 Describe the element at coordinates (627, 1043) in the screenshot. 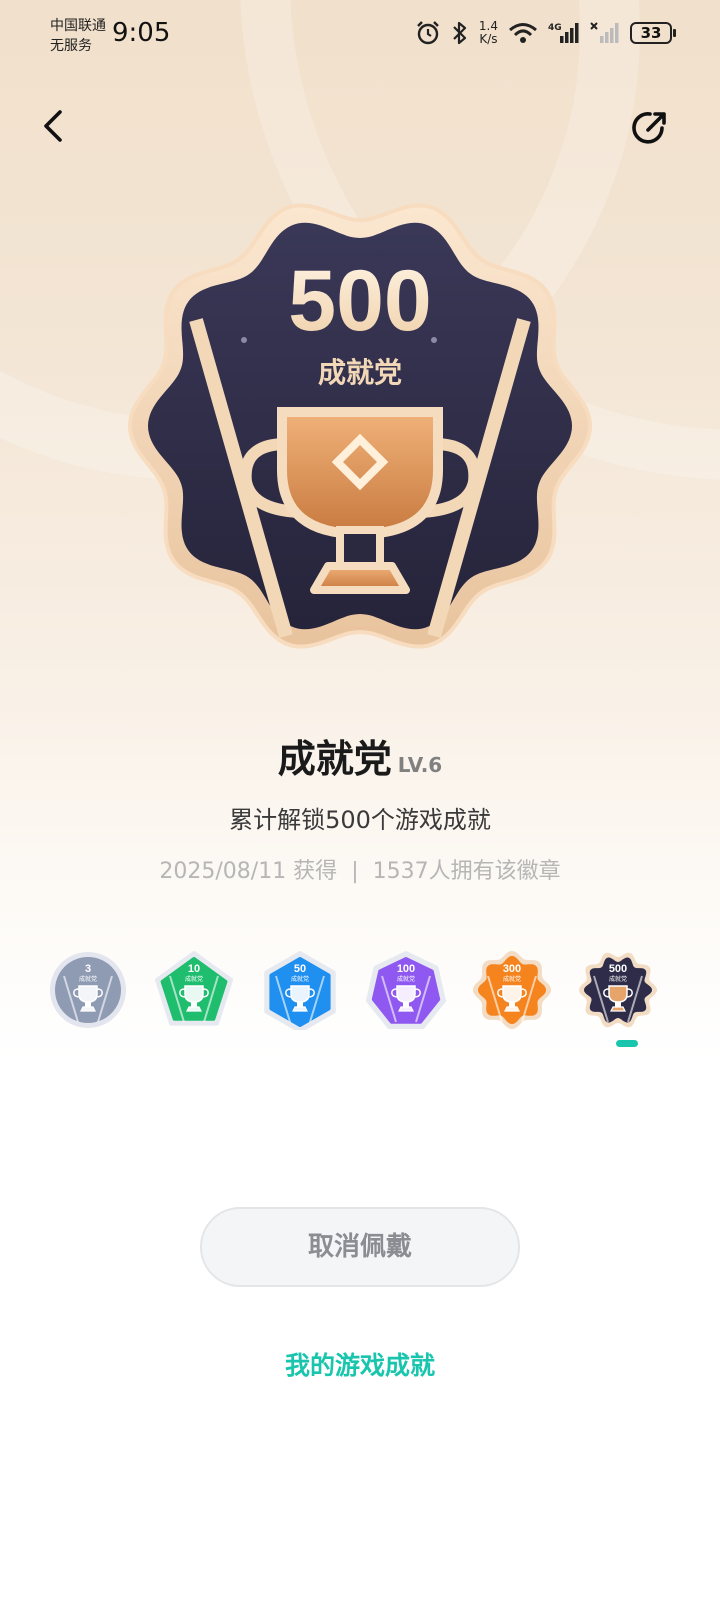

I see `selected-indicator` at that location.